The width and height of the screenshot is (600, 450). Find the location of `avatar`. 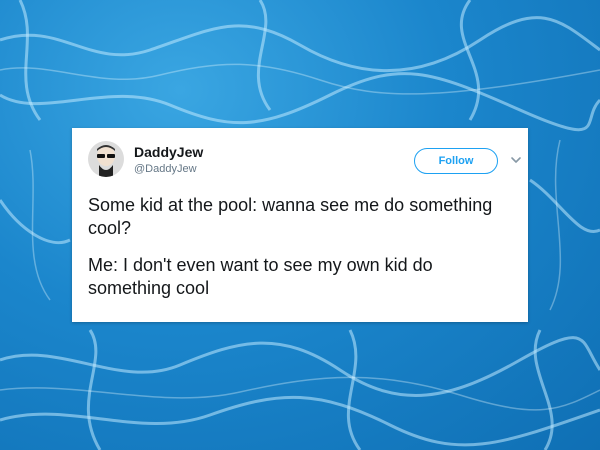

avatar is located at coordinates (106, 159).